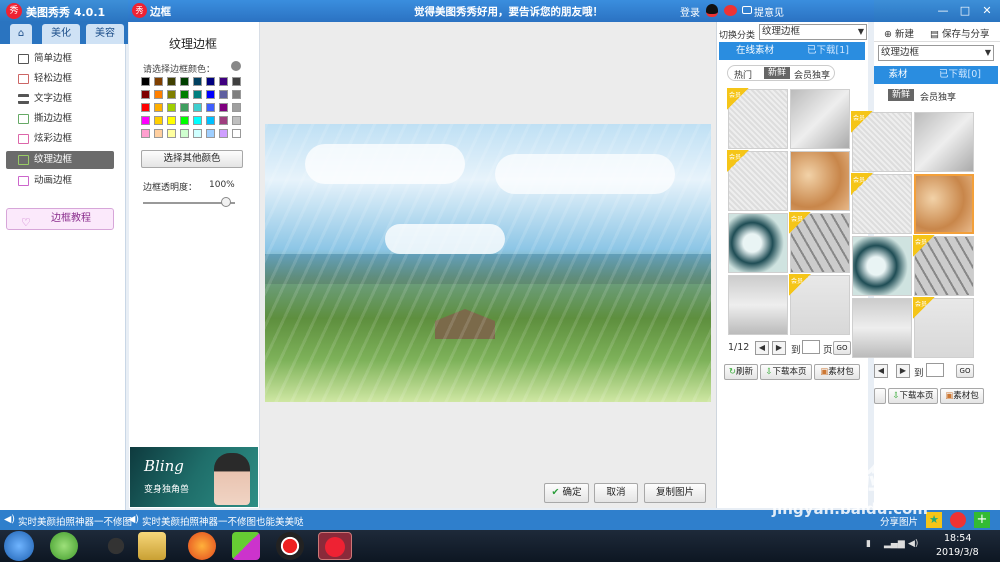 This screenshot has width=1000, height=562. I want to click on cancel-button: 取消, so click(616, 493).